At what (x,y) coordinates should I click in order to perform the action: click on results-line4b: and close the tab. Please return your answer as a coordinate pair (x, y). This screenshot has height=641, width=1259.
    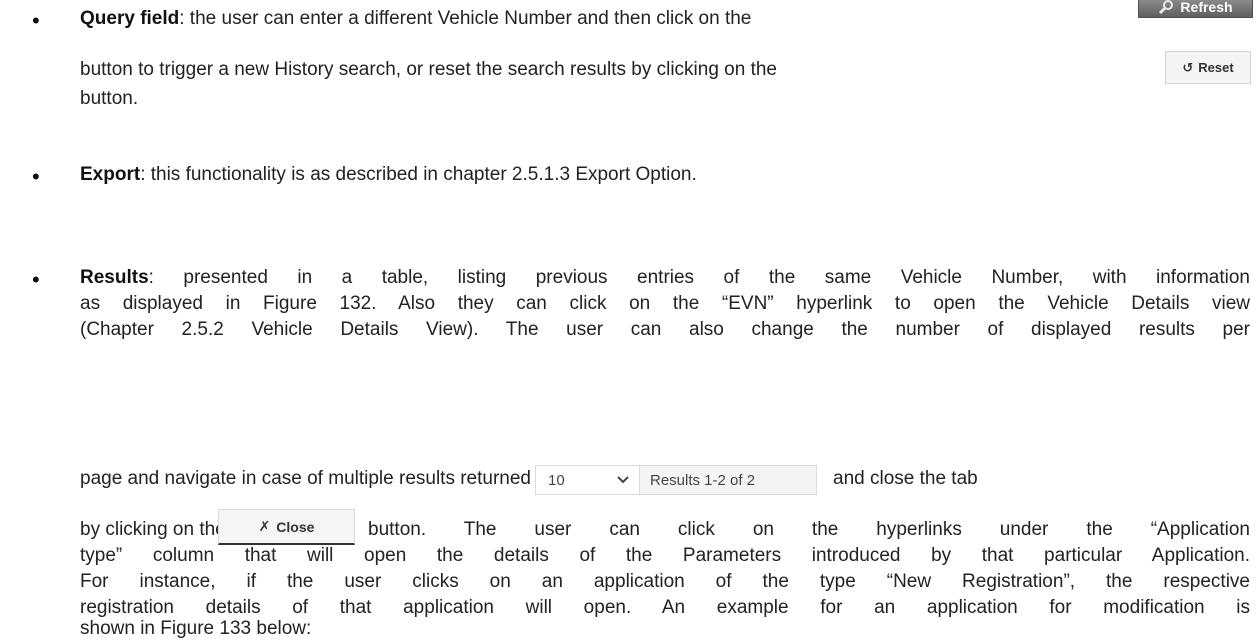
    Looking at the image, I should click on (905, 479).